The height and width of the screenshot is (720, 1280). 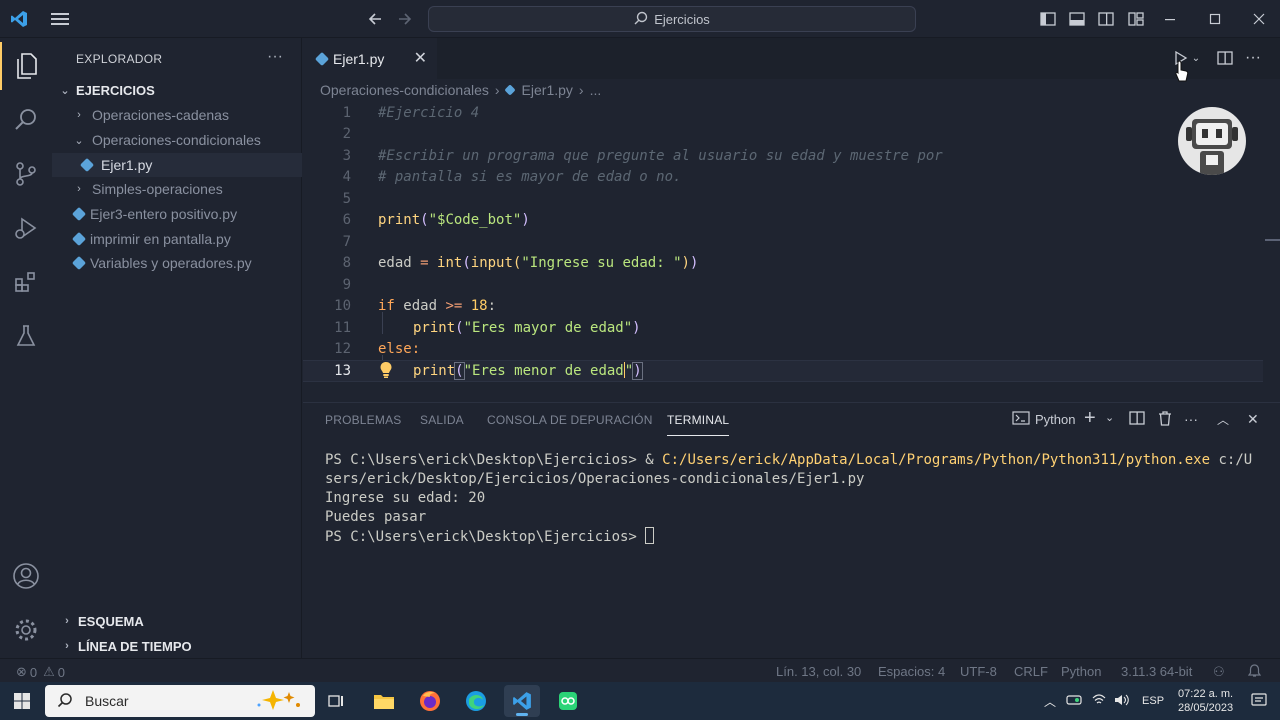 What do you see at coordinates (177, 263) in the screenshot?
I see `sidebar-item-variables: Variables y operadores.py` at bounding box center [177, 263].